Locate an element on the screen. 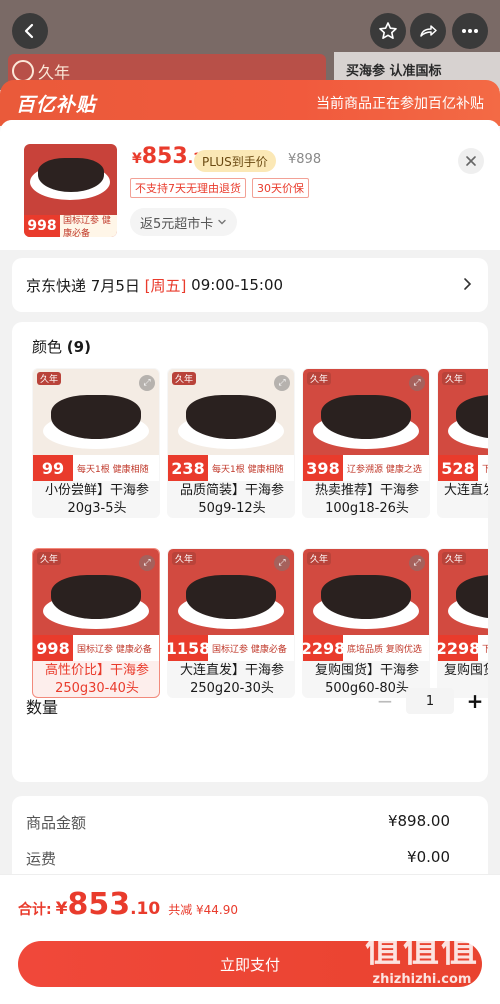 The image size is (500, 1004). option-image: 久年 ⤢ 2298 底培品质 复购优选 is located at coordinates (366, 605).